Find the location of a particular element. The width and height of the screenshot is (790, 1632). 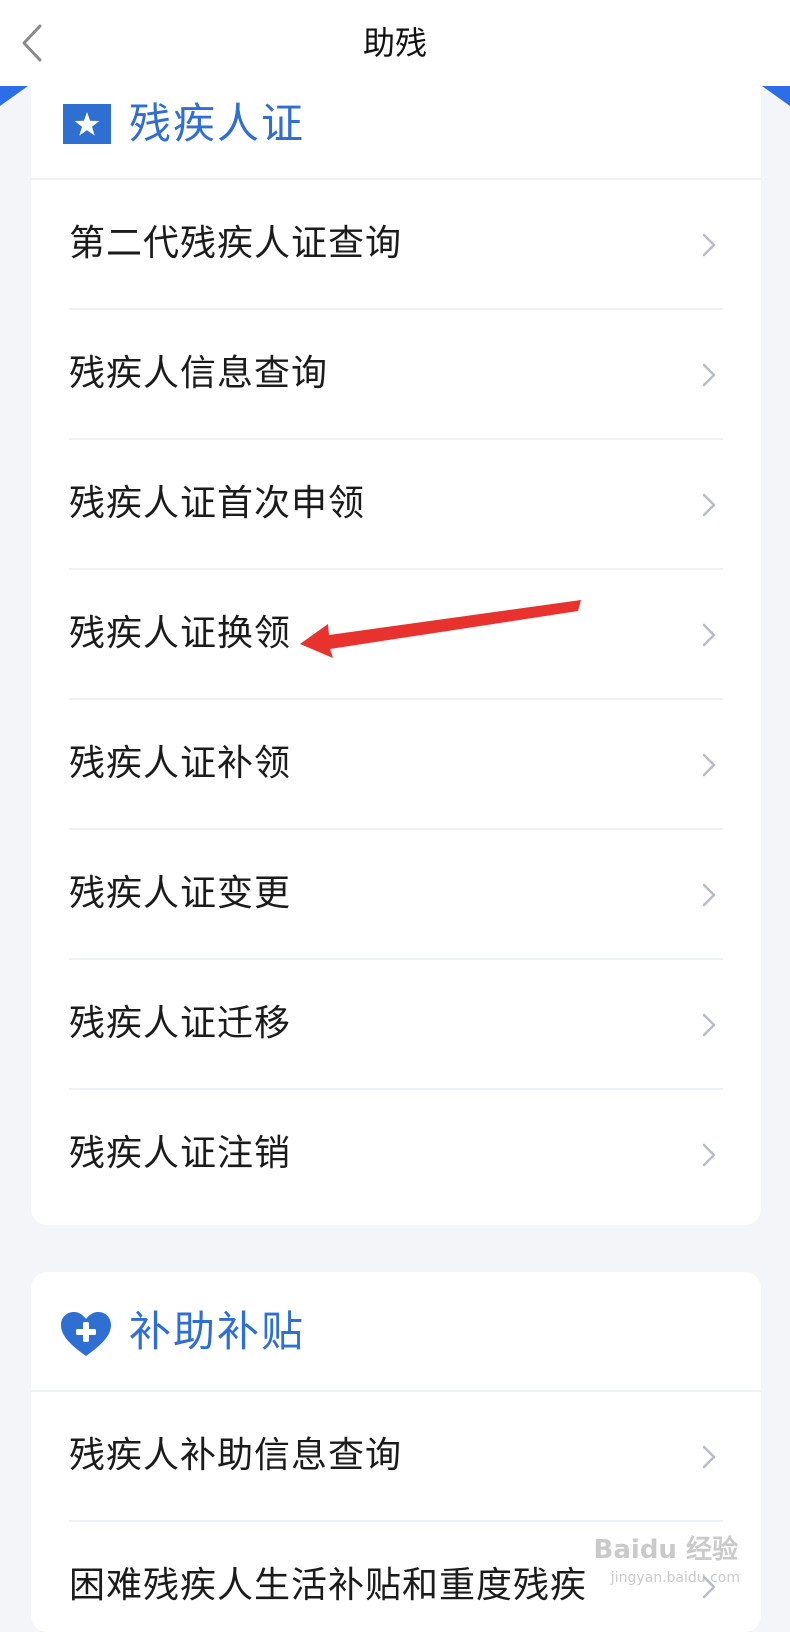

list-item-label: 残疾人补助信息查询 is located at coordinates (236, 1455).